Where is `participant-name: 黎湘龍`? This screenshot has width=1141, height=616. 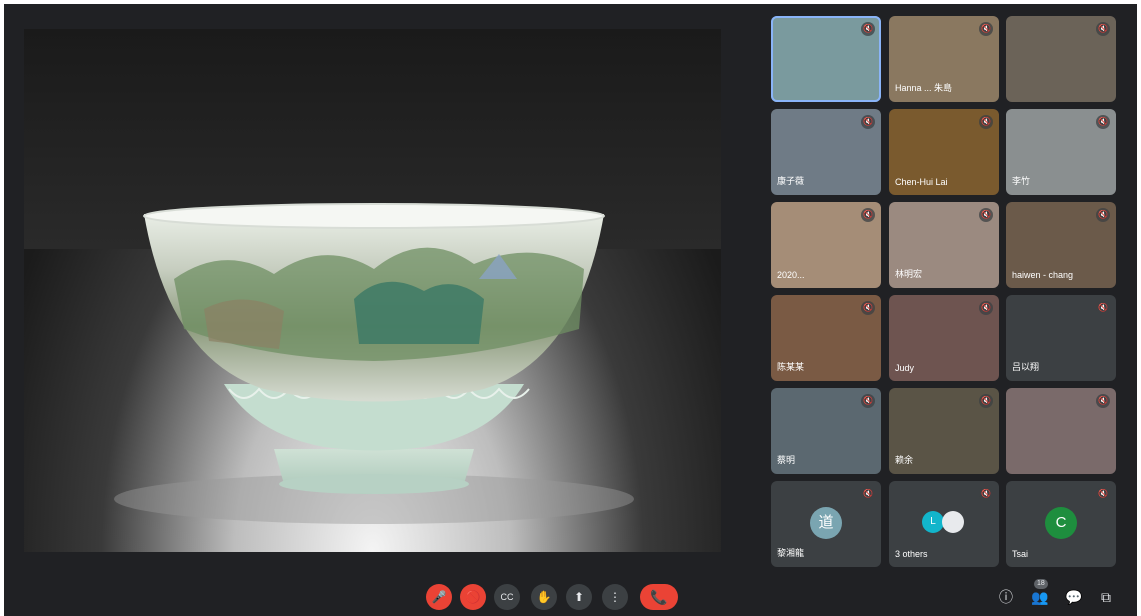
participant-name: 黎湘龍 is located at coordinates (791, 553).